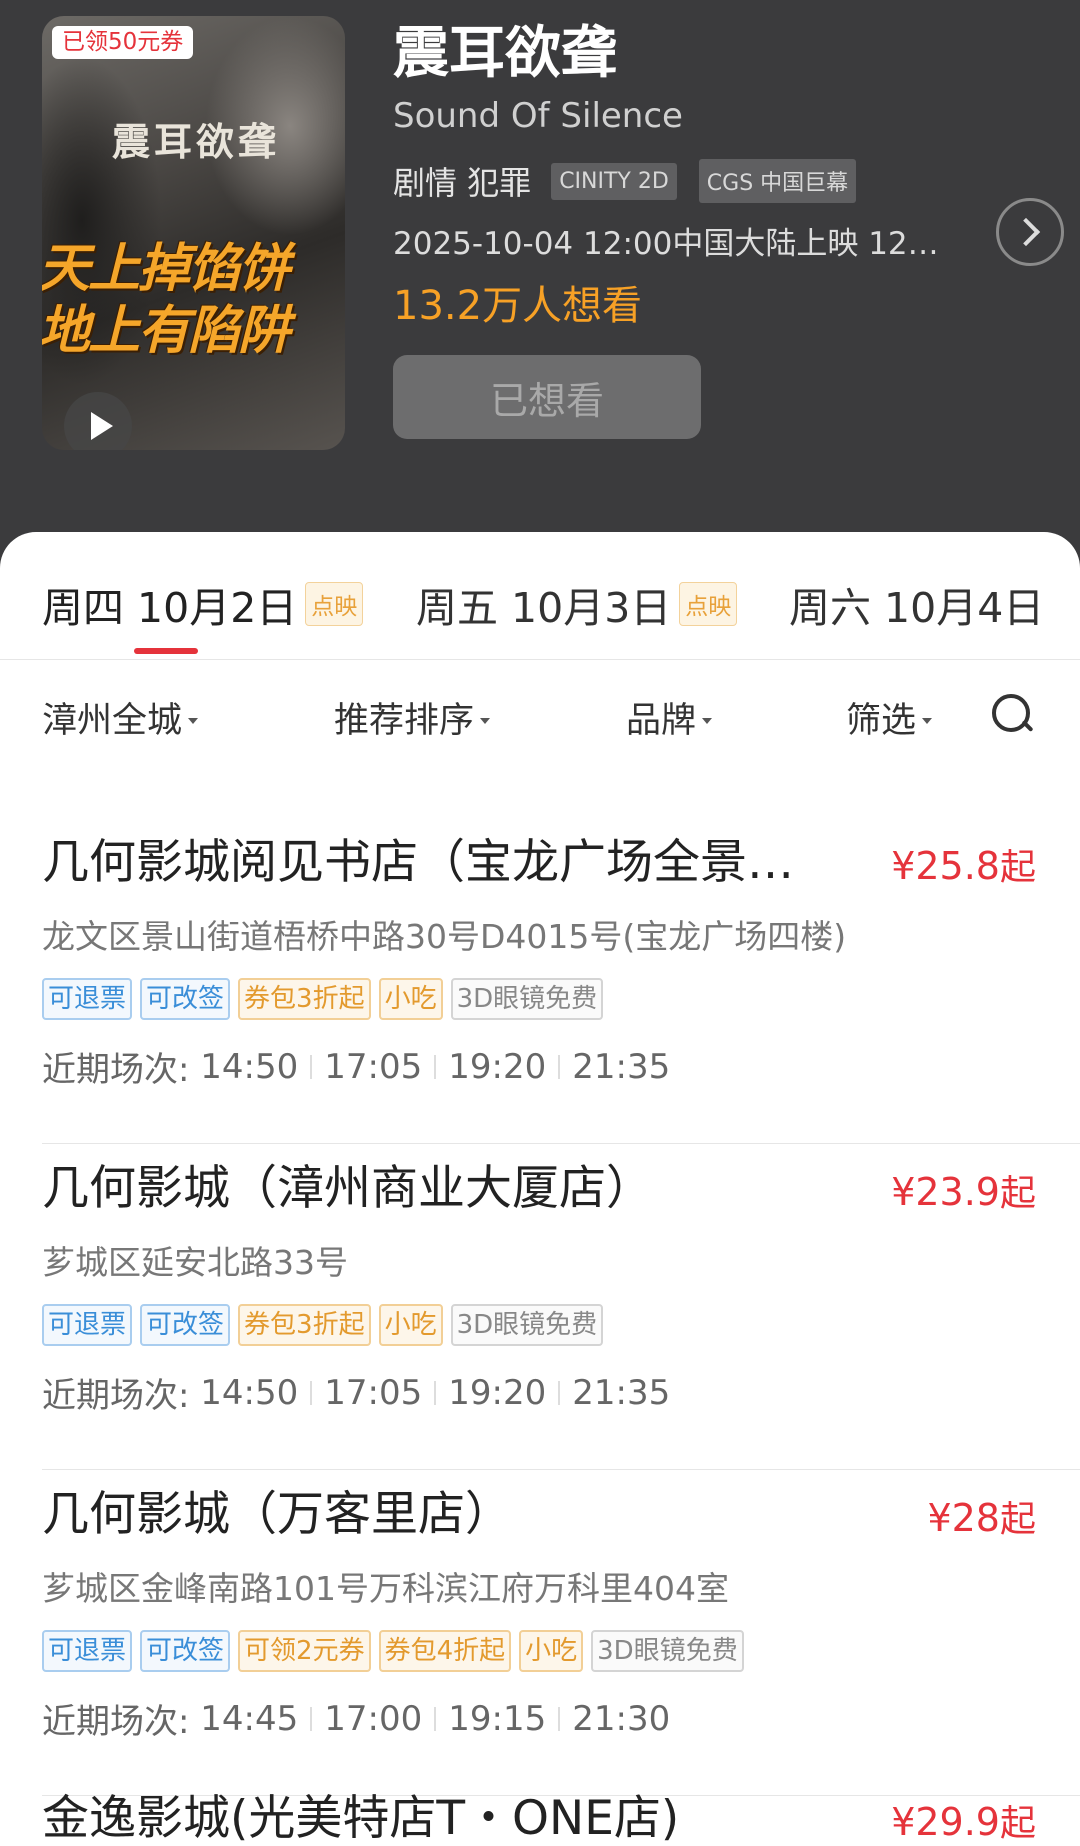  I want to click on cinema-price: ¥25.8起, so click(963, 864).